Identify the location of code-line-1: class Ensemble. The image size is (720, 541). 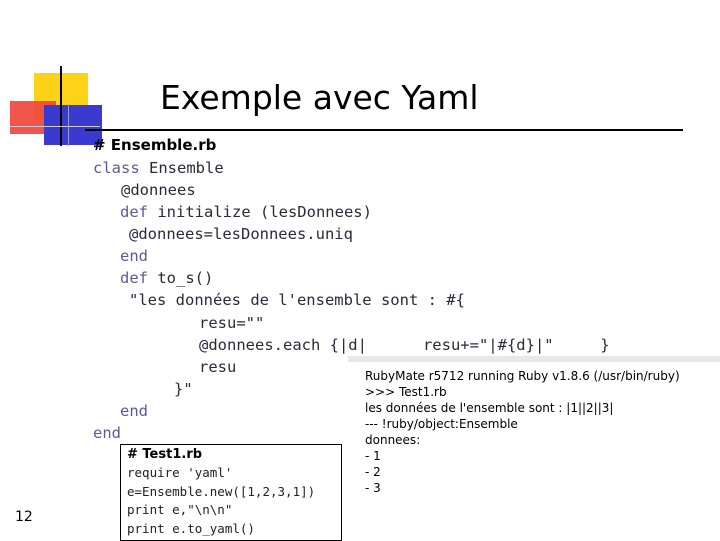
(158, 168).